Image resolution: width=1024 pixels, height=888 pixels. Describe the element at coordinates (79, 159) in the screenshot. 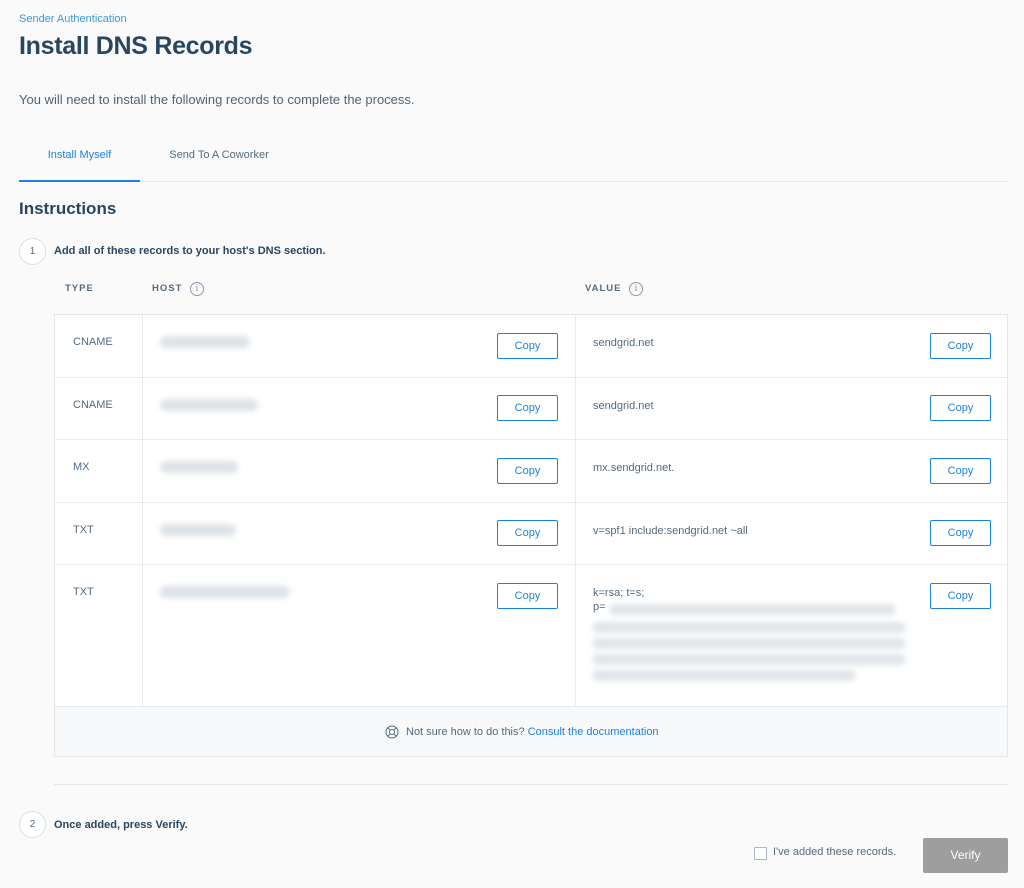

I see `tab-install-myself: Install Myself` at that location.